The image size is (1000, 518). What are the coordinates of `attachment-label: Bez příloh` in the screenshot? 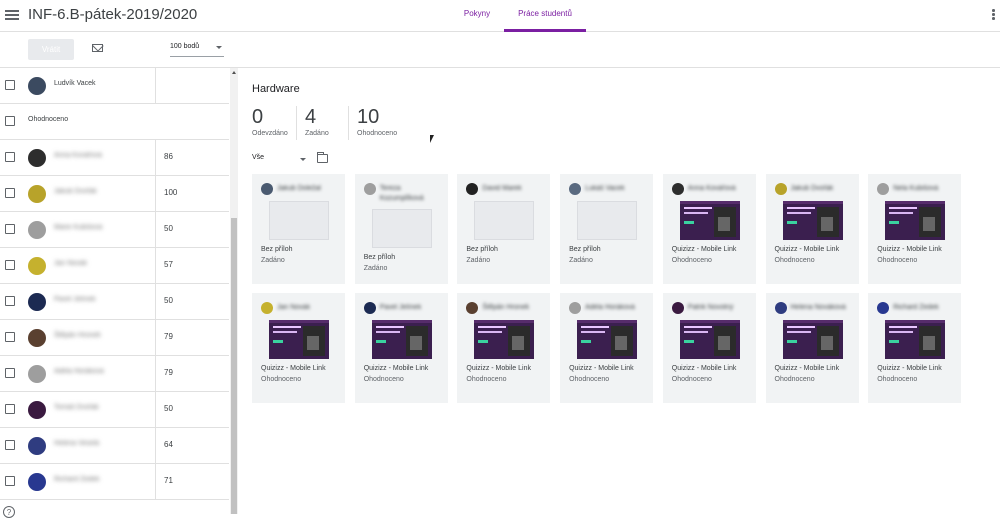 It's located at (277, 249).